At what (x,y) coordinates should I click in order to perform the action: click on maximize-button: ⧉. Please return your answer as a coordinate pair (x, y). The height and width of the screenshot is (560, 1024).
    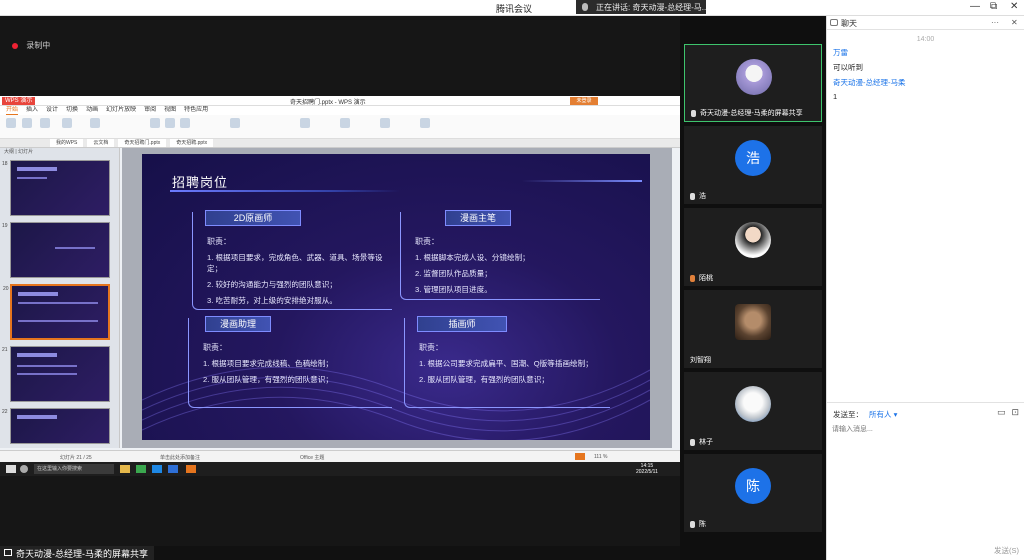
    Looking at the image, I should click on (993, 6).